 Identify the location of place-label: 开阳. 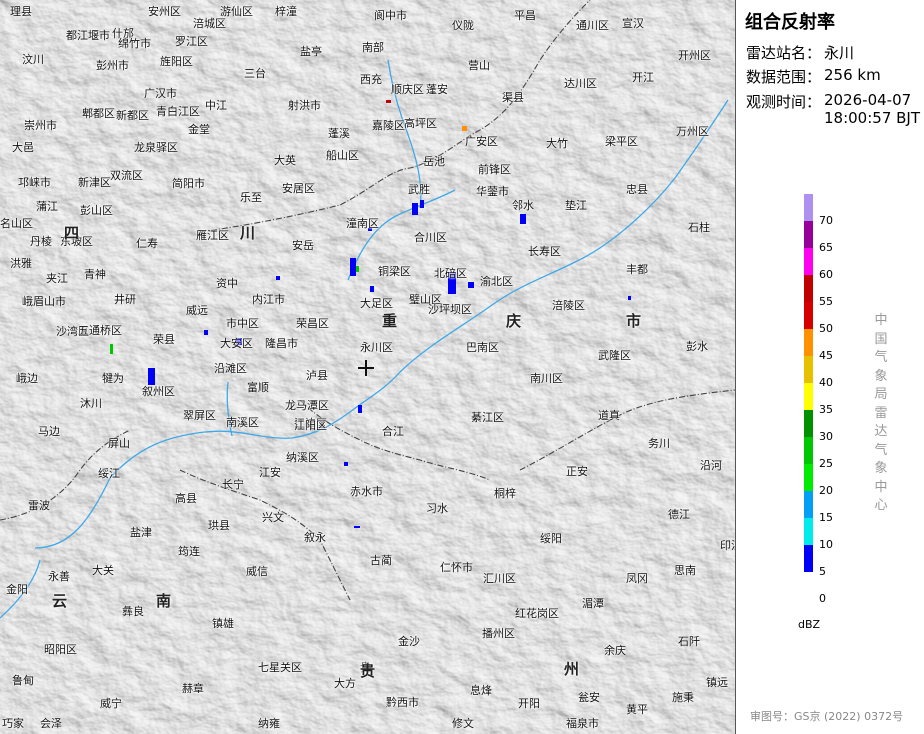
(529, 703).